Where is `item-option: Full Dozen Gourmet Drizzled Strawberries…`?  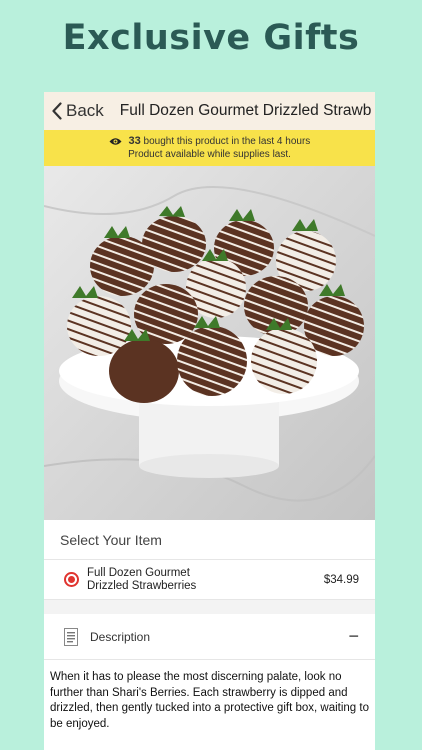
item-option: Full Dozen Gourmet Drizzled Strawberries… is located at coordinates (209, 580).